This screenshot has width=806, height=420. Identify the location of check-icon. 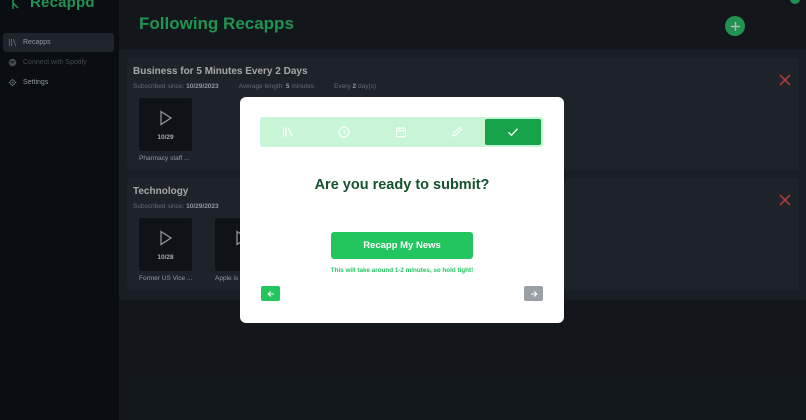
(512, 132).